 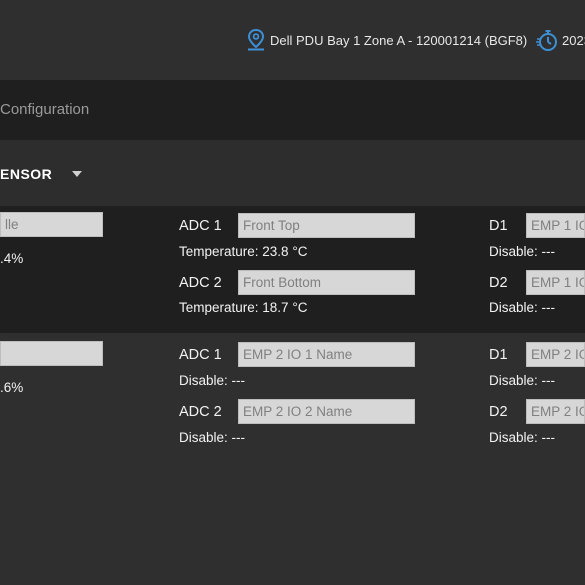 What do you see at coordinates (77, 174) in the screenshot?
I see `caret-down-icon` at bounding box center [77, 174].